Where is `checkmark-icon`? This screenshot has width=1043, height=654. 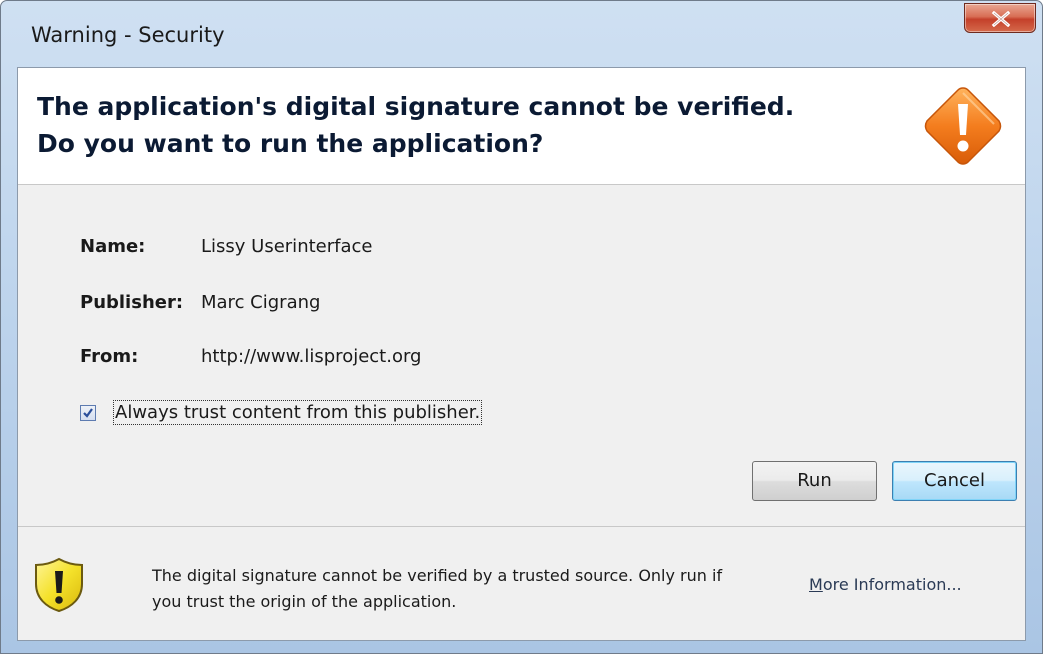
checkmark-icon is located at coordinates (88, 413).